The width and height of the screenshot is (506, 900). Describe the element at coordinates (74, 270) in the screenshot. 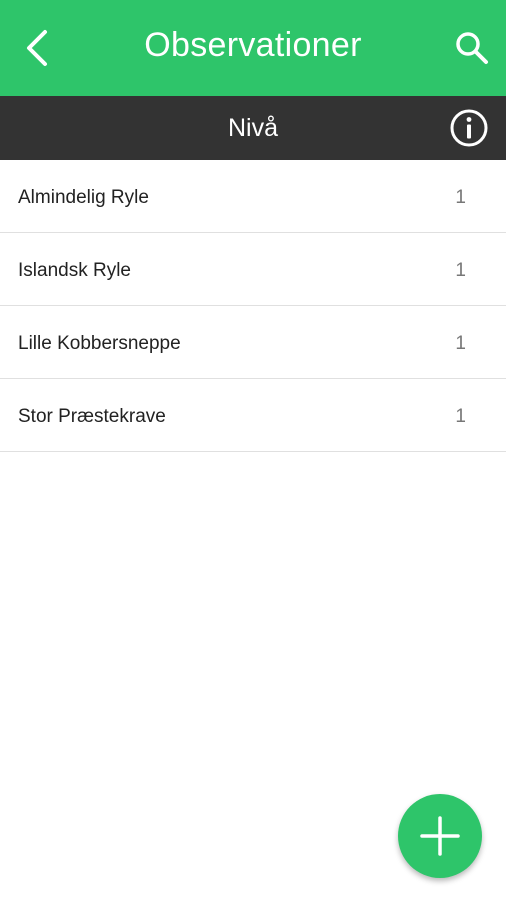

I see `species-name: Islandsk Ryle` at that location.